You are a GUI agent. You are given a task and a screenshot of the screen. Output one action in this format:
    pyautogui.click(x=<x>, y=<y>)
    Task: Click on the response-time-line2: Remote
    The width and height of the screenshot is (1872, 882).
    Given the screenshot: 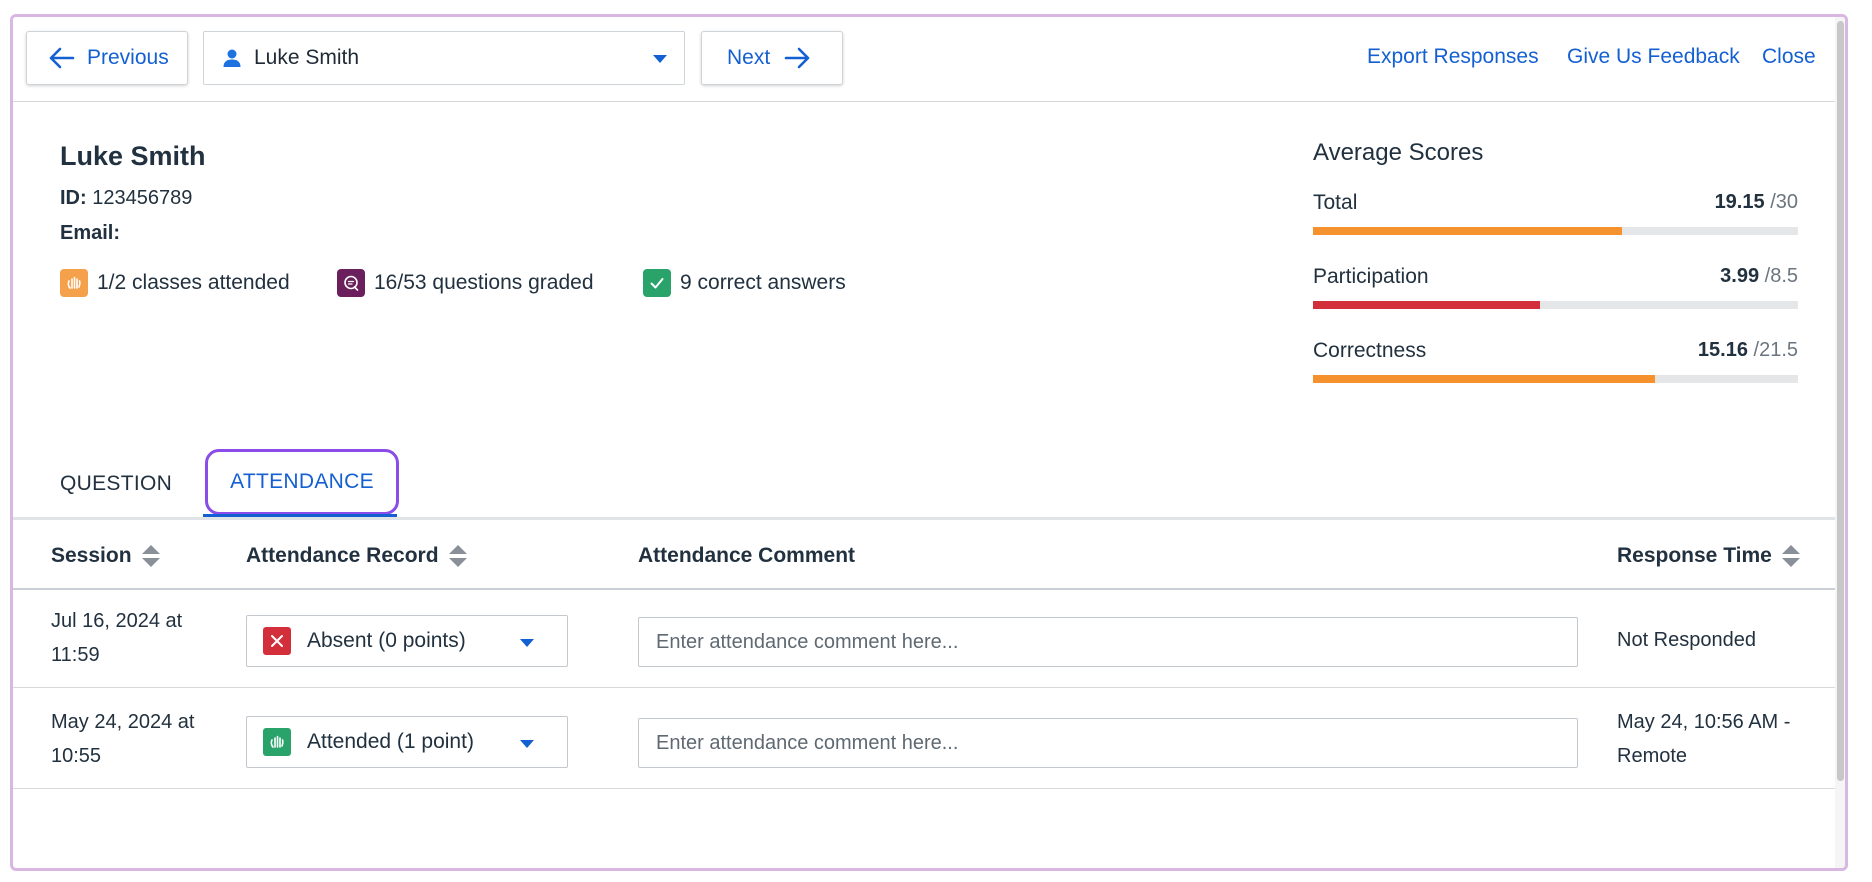 What is the action you would take?
    pyautogui.click(x=1652, y=756)
    